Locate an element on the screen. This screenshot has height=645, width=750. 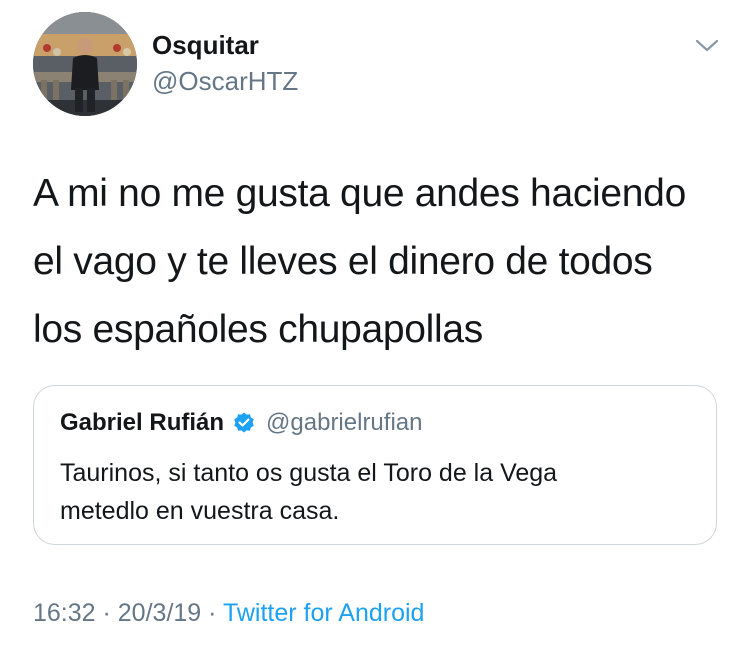
author-display-name: Osquitar is located at coordinates (205, 45).